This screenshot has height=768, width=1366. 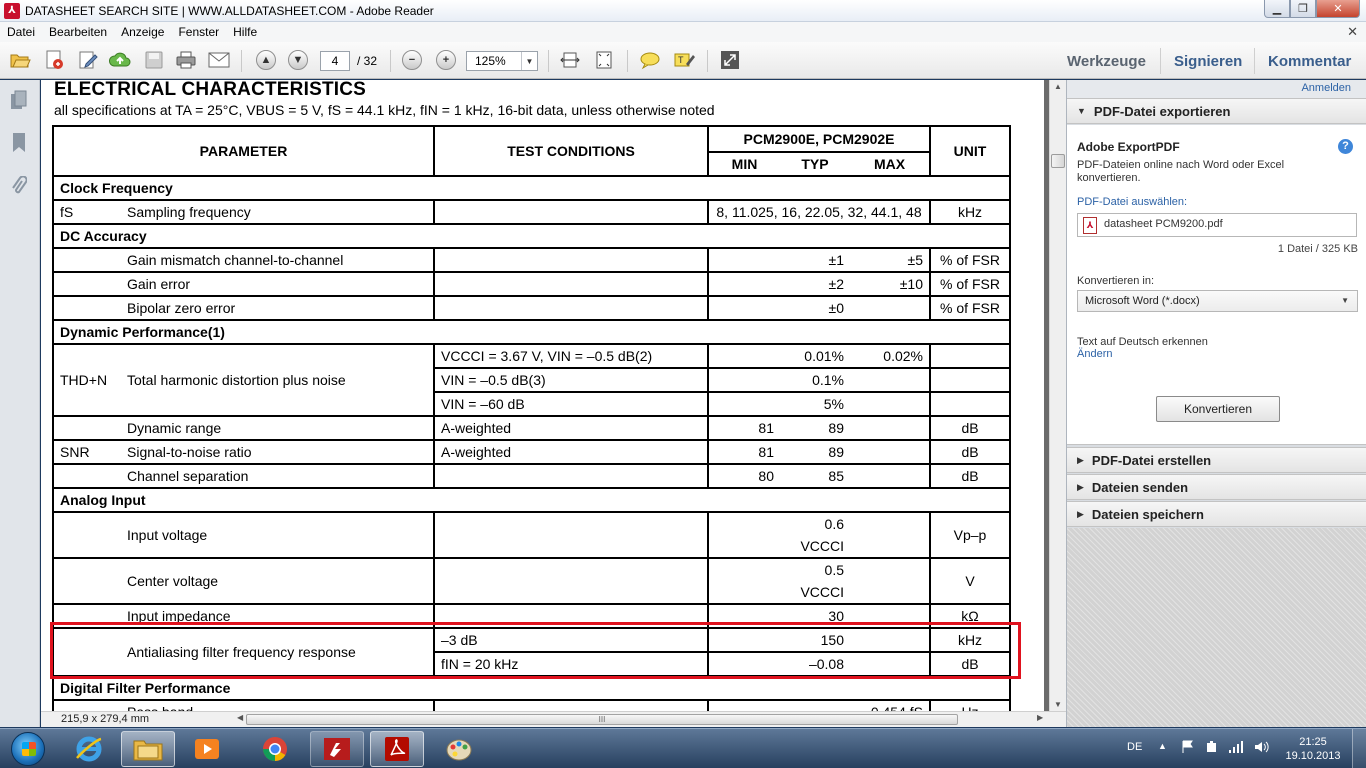 I want to click on section-dc: DC Accuracy, so click(x=531, y=236).